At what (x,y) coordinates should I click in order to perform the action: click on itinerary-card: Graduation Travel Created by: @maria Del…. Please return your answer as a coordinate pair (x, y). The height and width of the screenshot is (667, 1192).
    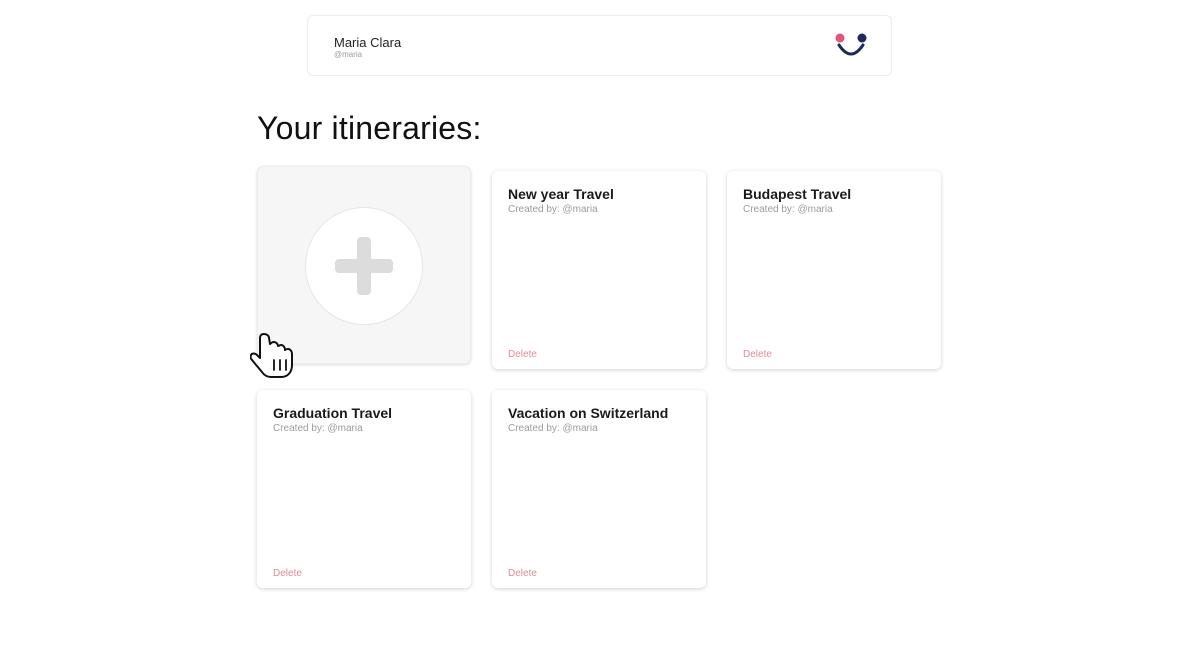
    Looking at the image, I should click on (364, 489).